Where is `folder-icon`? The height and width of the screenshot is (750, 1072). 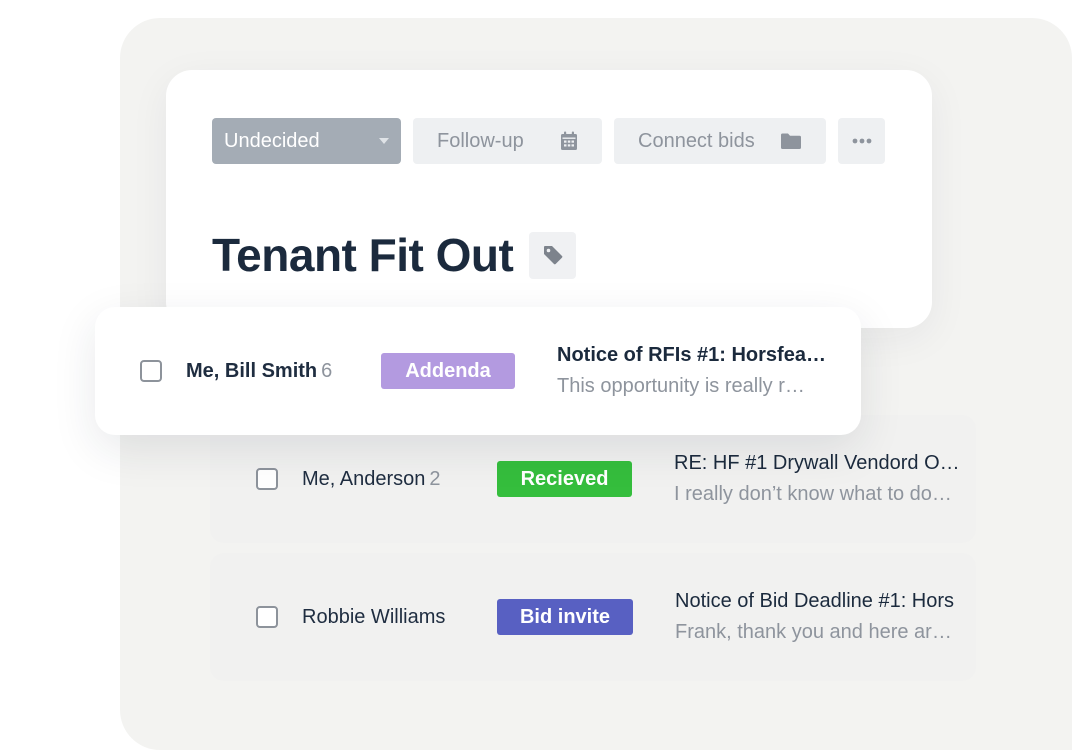
folder-icon is located at coordinates (791, 141).